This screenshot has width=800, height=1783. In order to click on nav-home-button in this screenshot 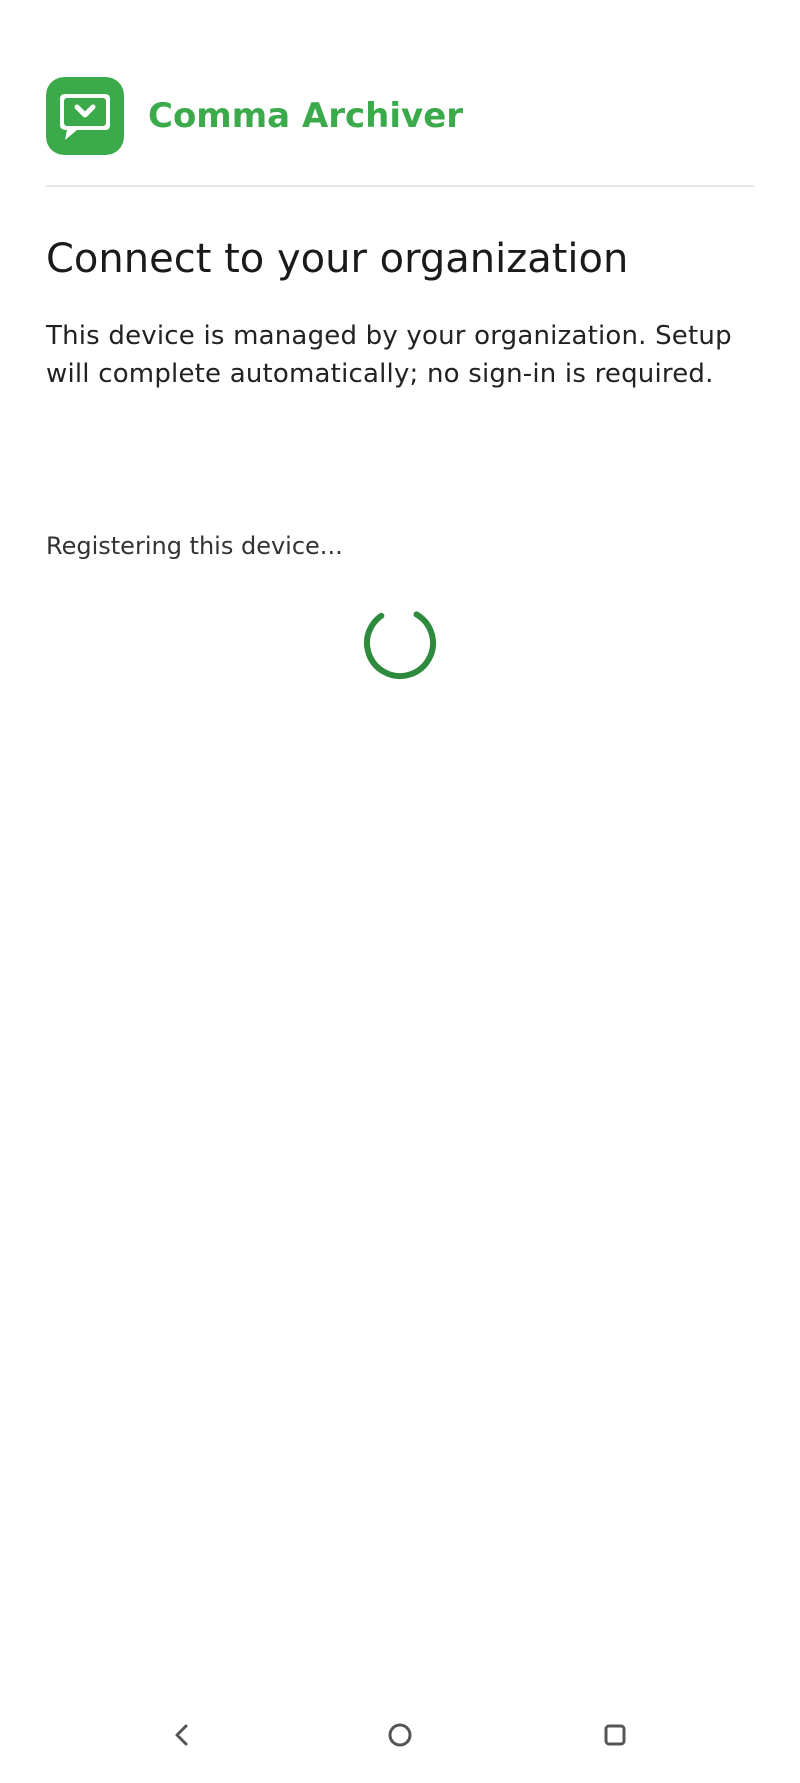, I will do `click(400, 1735)`.